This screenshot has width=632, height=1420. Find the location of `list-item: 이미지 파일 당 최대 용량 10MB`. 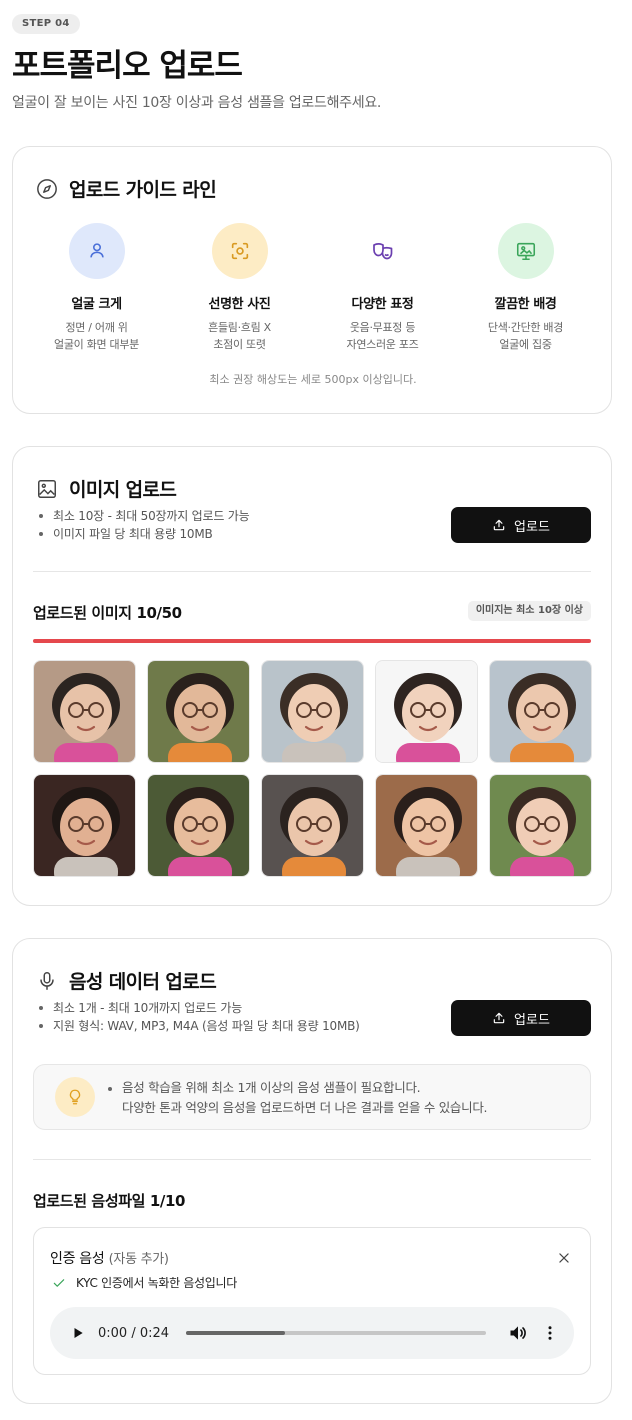

list-item: 이미지 파일 당 최대 용량 10MB is located at coordinates (144, 534).